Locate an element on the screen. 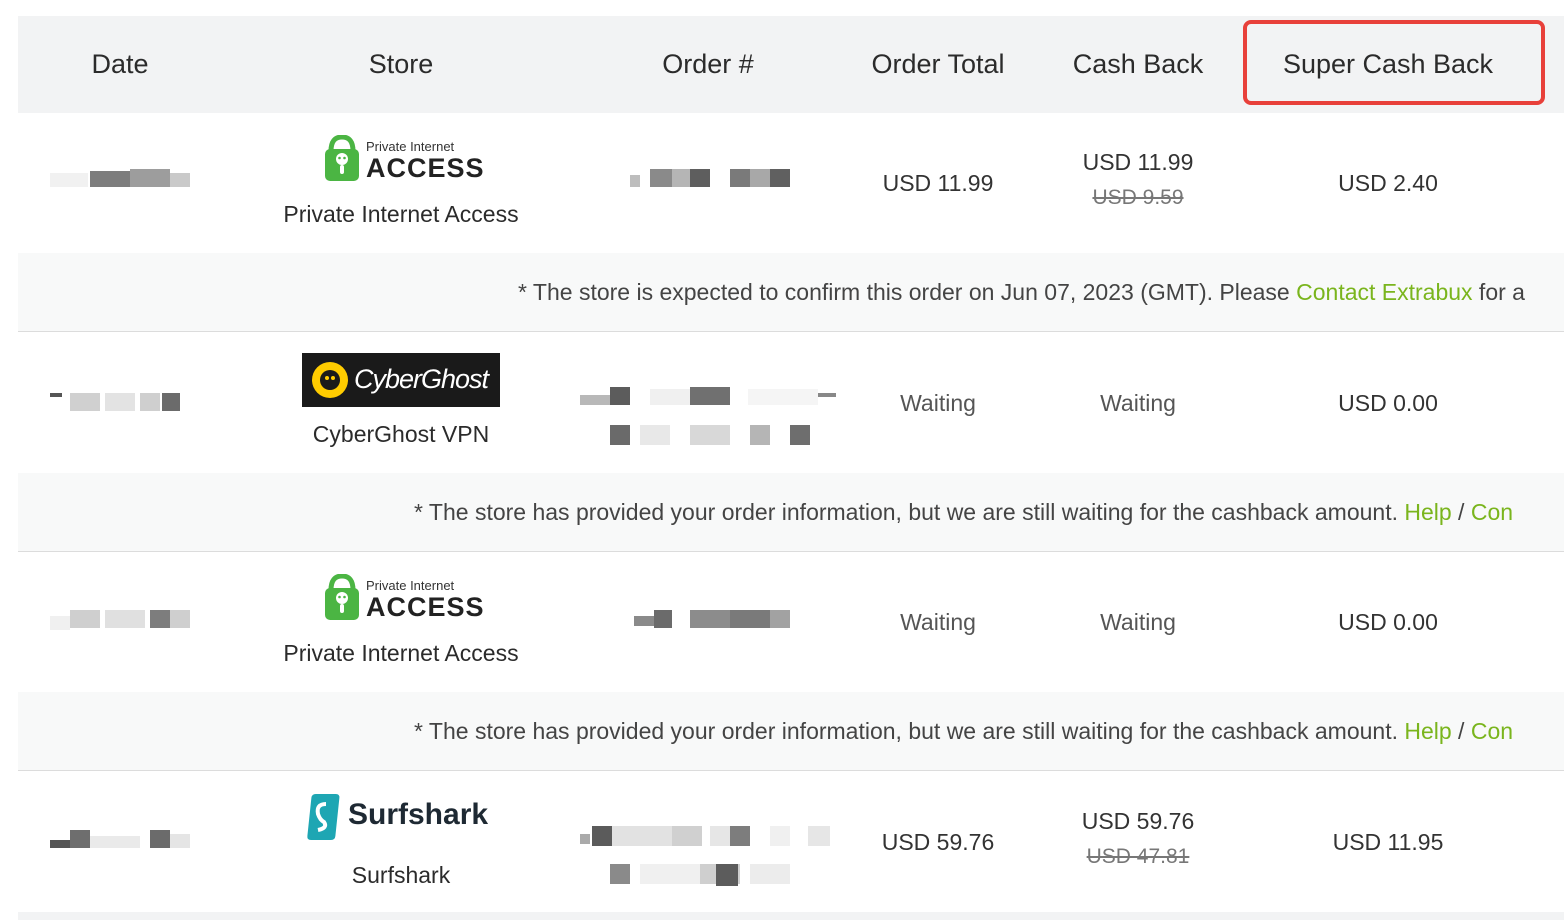 The image size is (1564, 920). column-header-order-total: Order Total is located at coordinates (938, 64).